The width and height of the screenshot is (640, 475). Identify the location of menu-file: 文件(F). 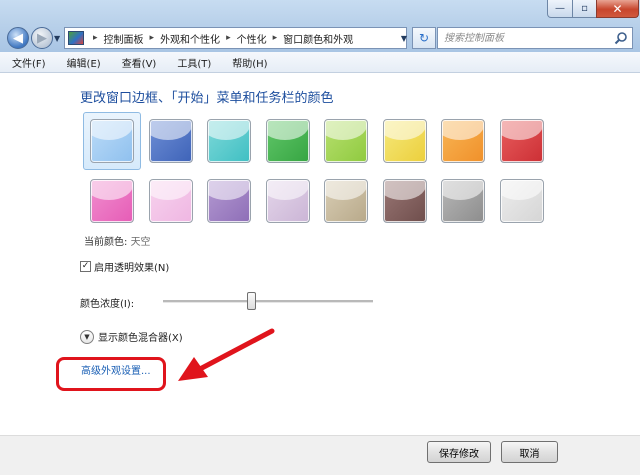
(27, 62).